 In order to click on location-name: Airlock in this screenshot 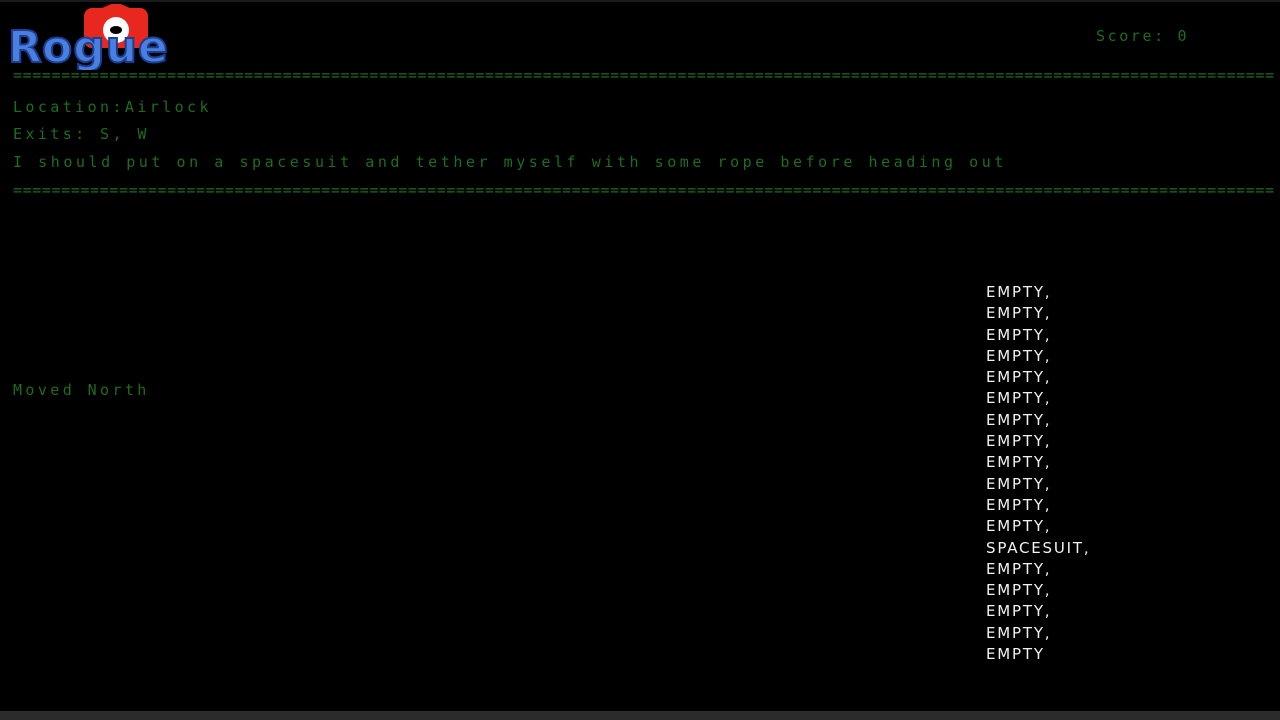, I will do `click(168, 107)`.